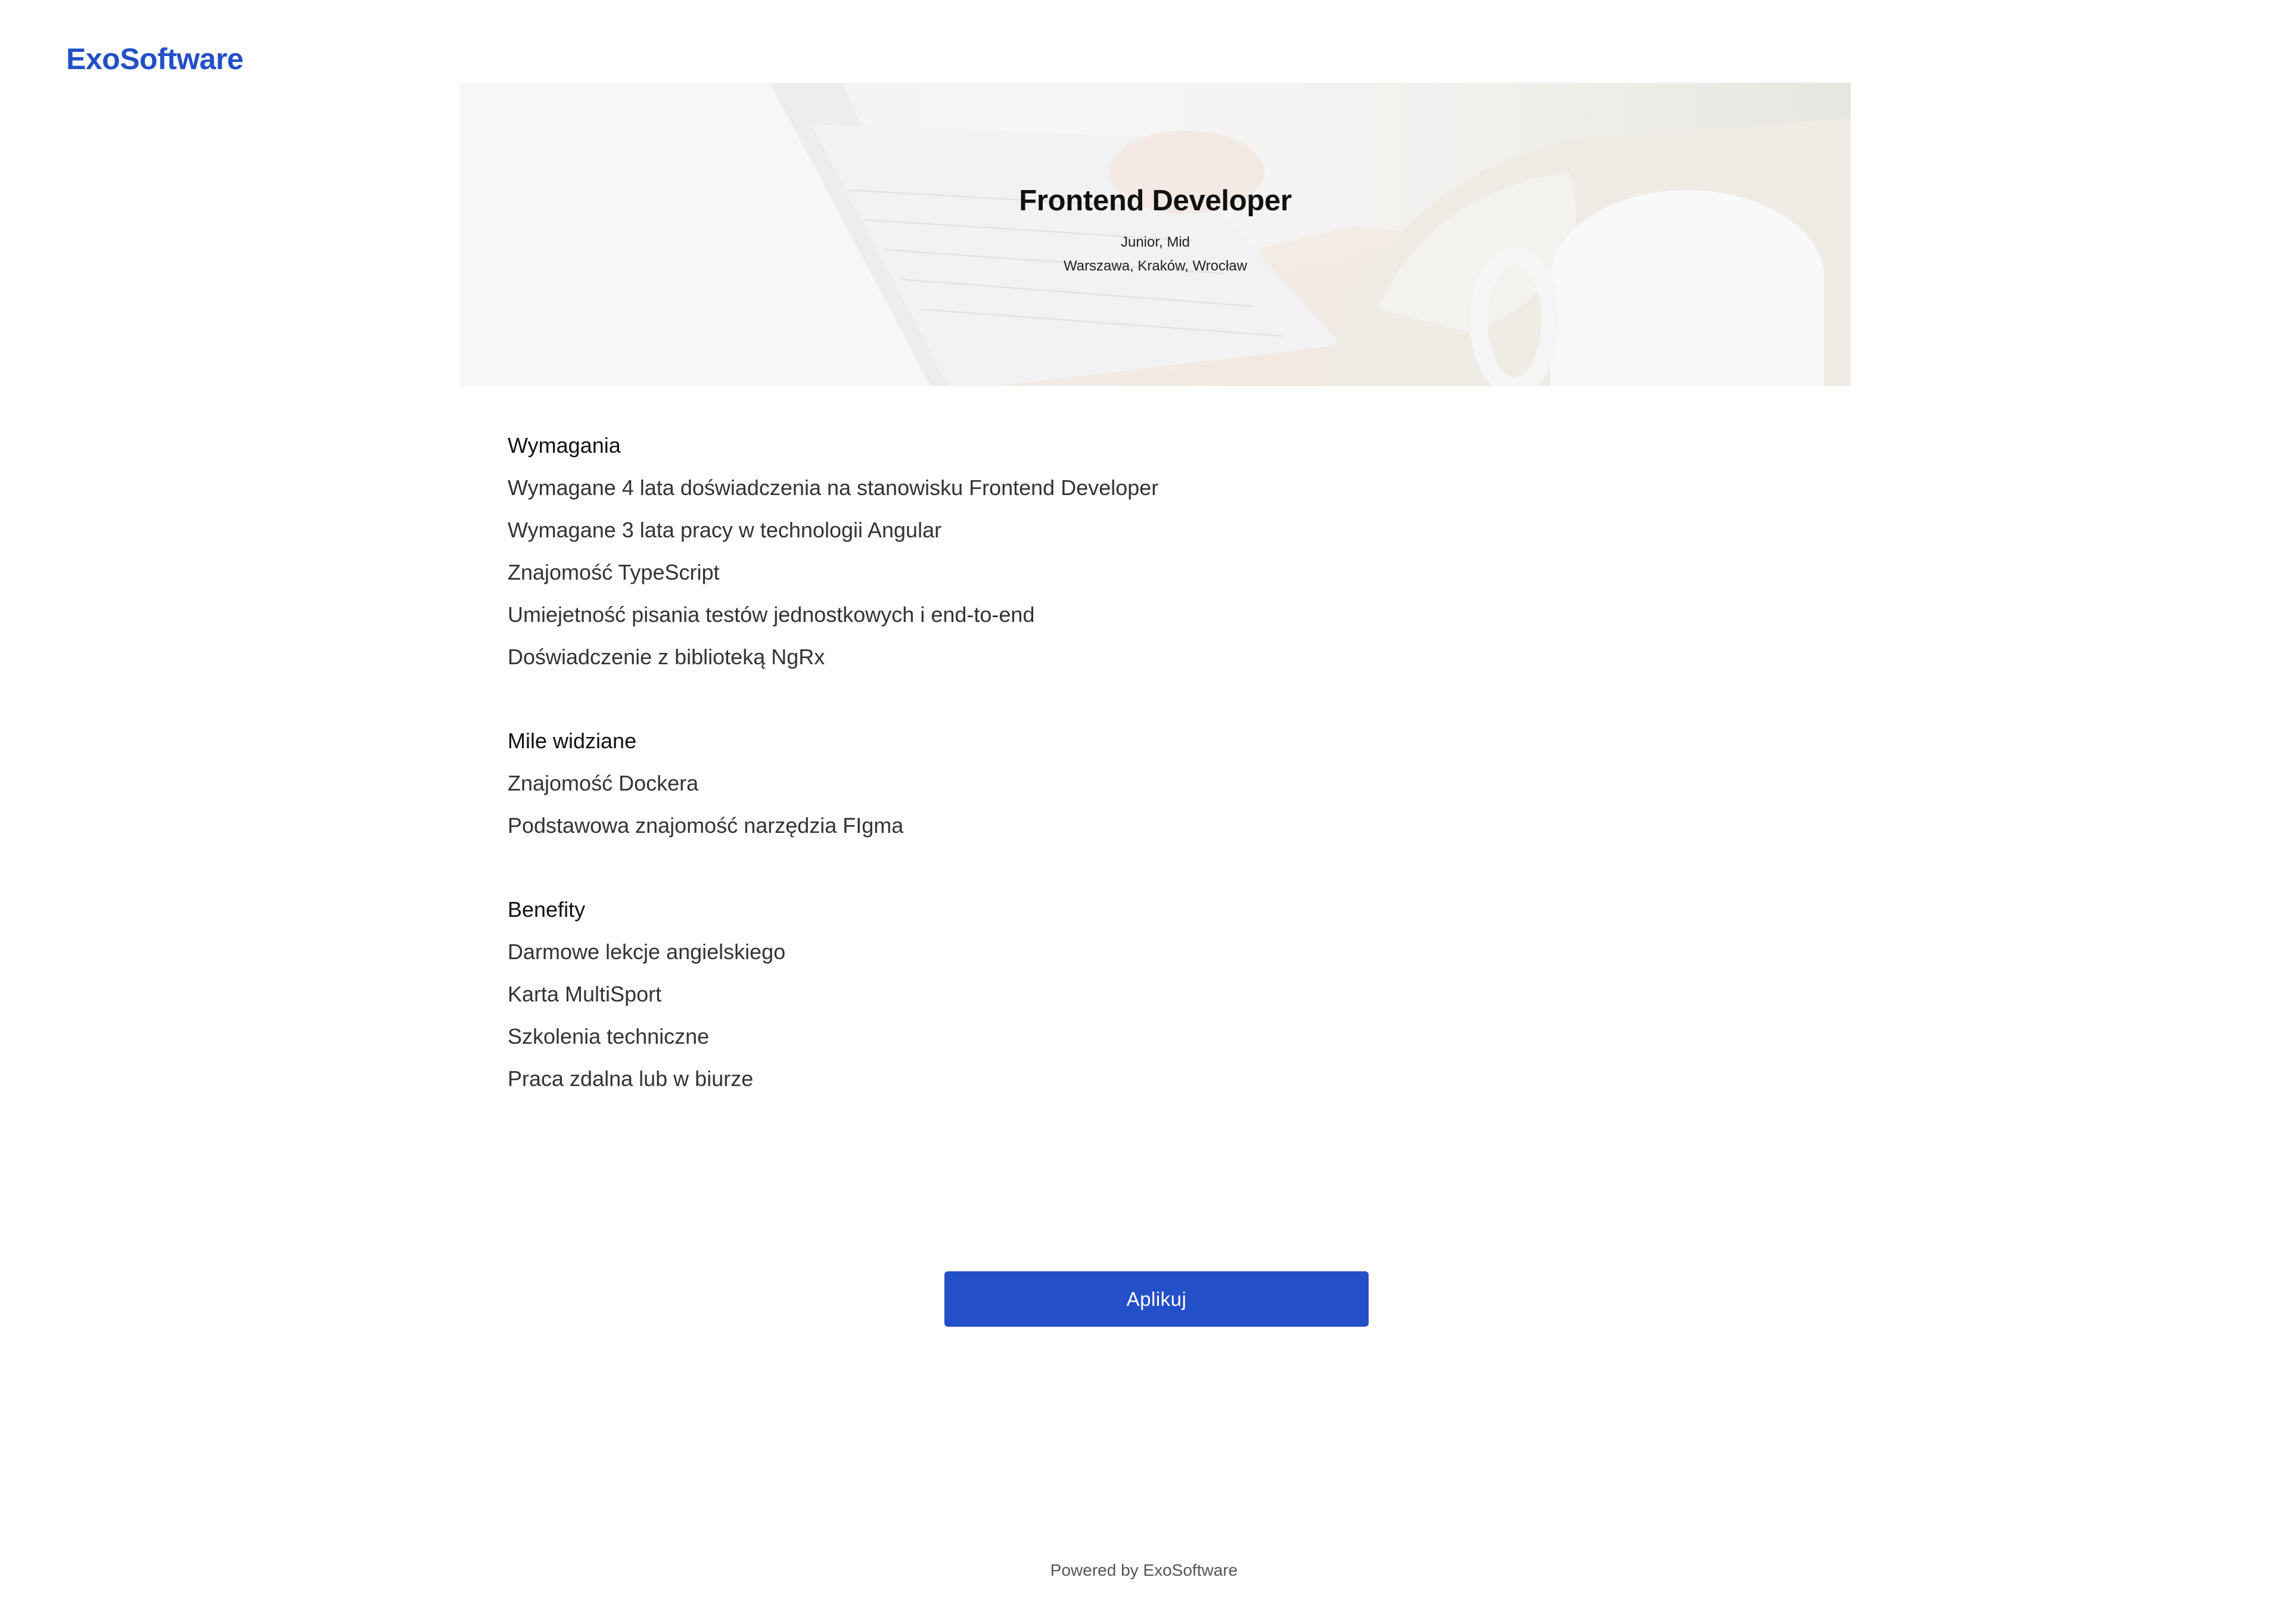 The height and width of the screenshot is (1624, 2288). What do you see at coordinates (572, 741) in the screenshot?
I see `section-title: Mile widziane` at bounding box center [572, 741].